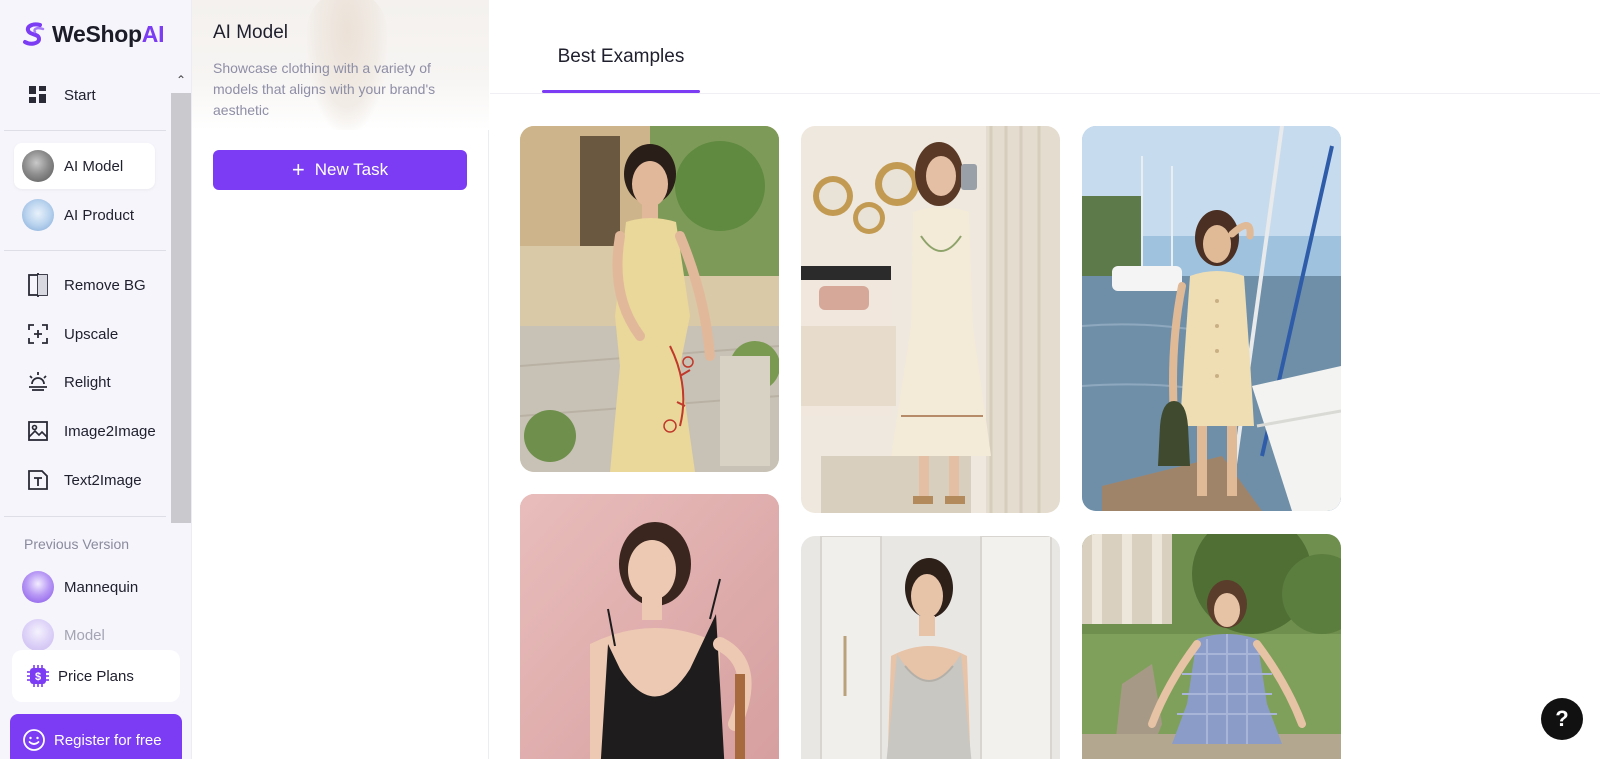  I want to click on mannequin-avatar-icon, so click(38, 587).